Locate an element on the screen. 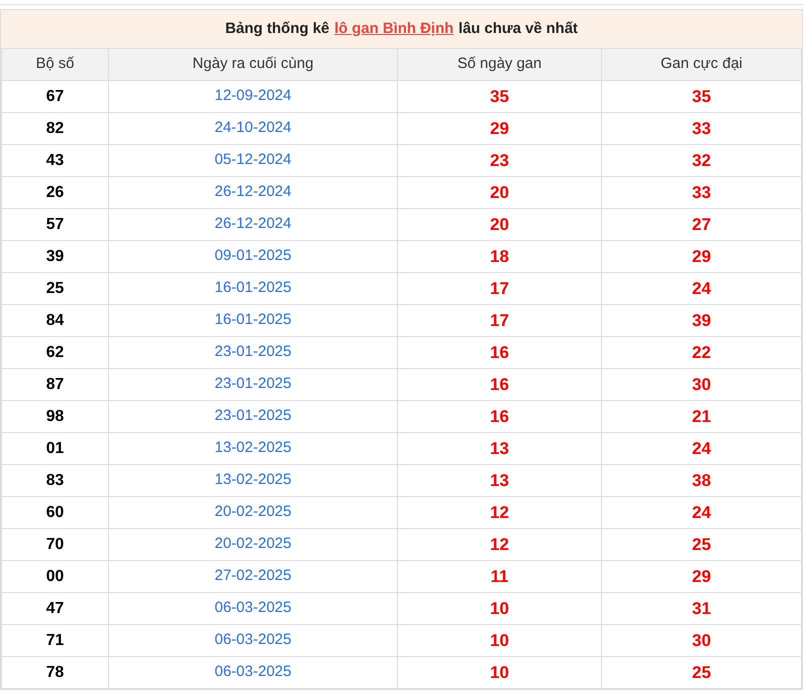 The width and height of the screenshot is (805, 693). table-cell: 71 is located at coordinates (55, 640).